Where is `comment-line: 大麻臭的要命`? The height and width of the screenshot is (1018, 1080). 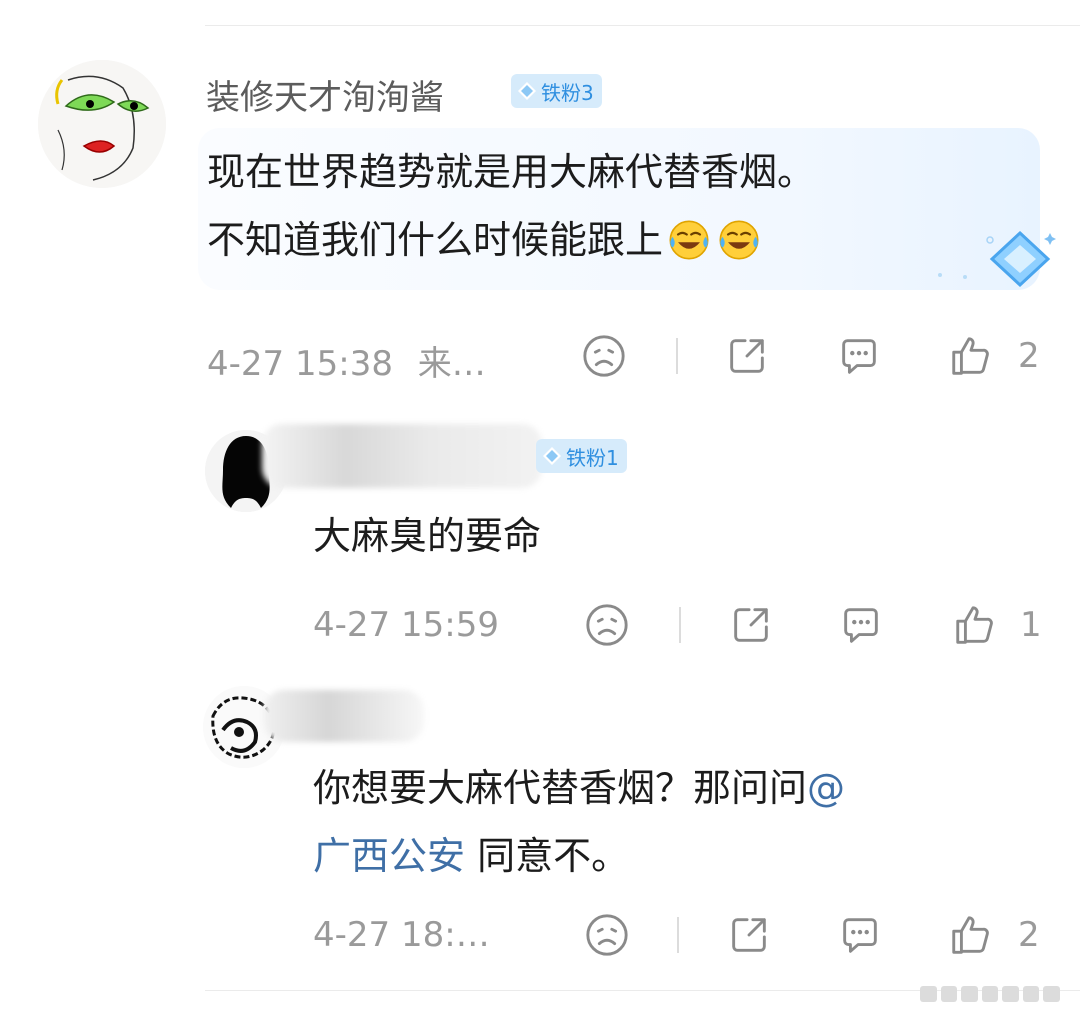 comment-line: 大麻臭的要命 is located at coordinates (427, 536).